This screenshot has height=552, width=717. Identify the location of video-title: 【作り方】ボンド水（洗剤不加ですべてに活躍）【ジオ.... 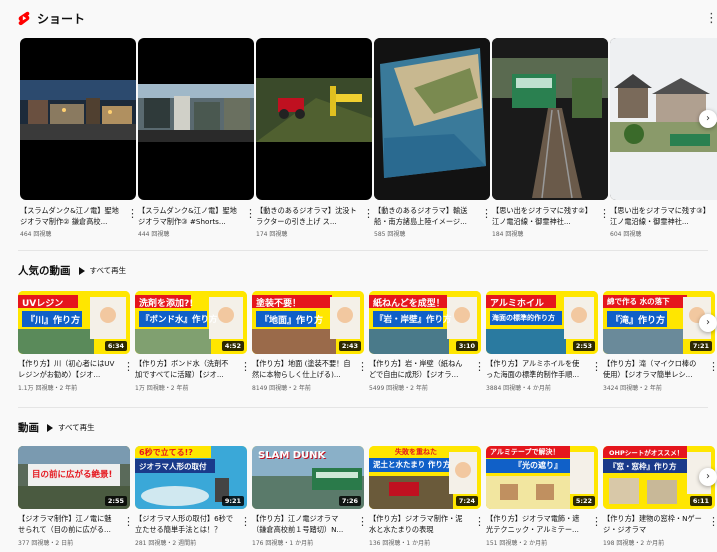
(185, 369).